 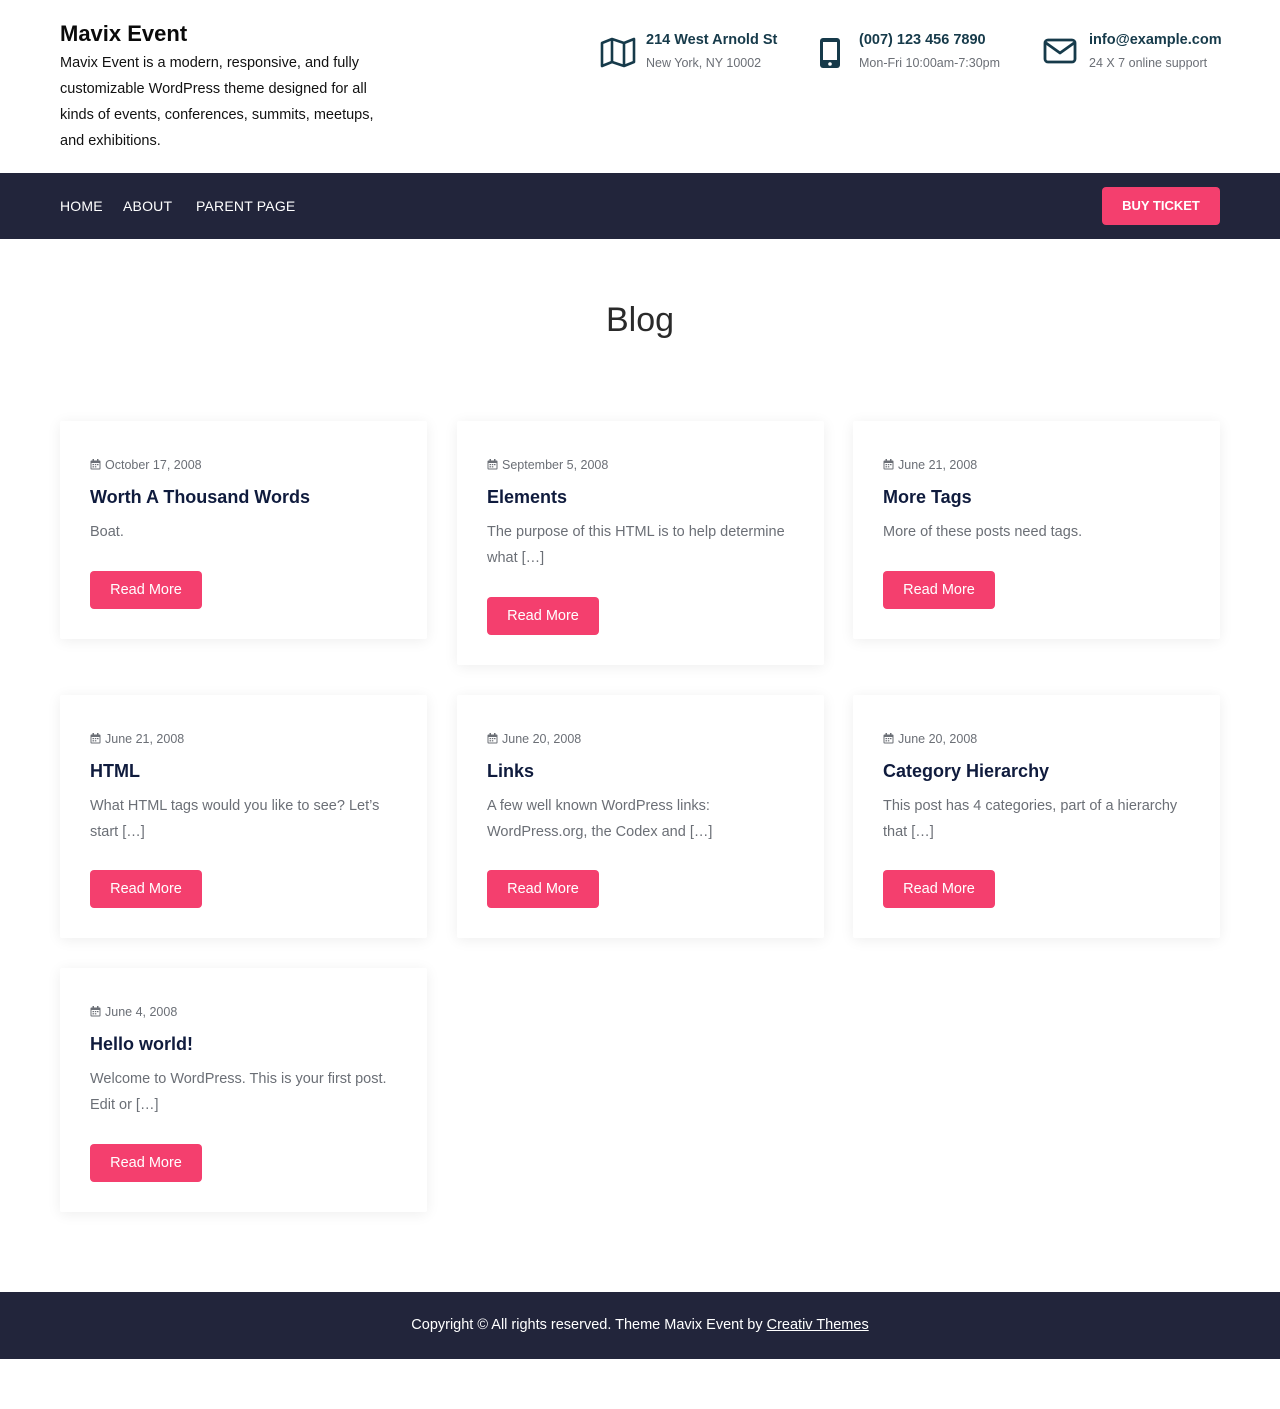 I want to click on contact-email: info@example.com 24 X 7 online support, so click(x=1133, y=52).